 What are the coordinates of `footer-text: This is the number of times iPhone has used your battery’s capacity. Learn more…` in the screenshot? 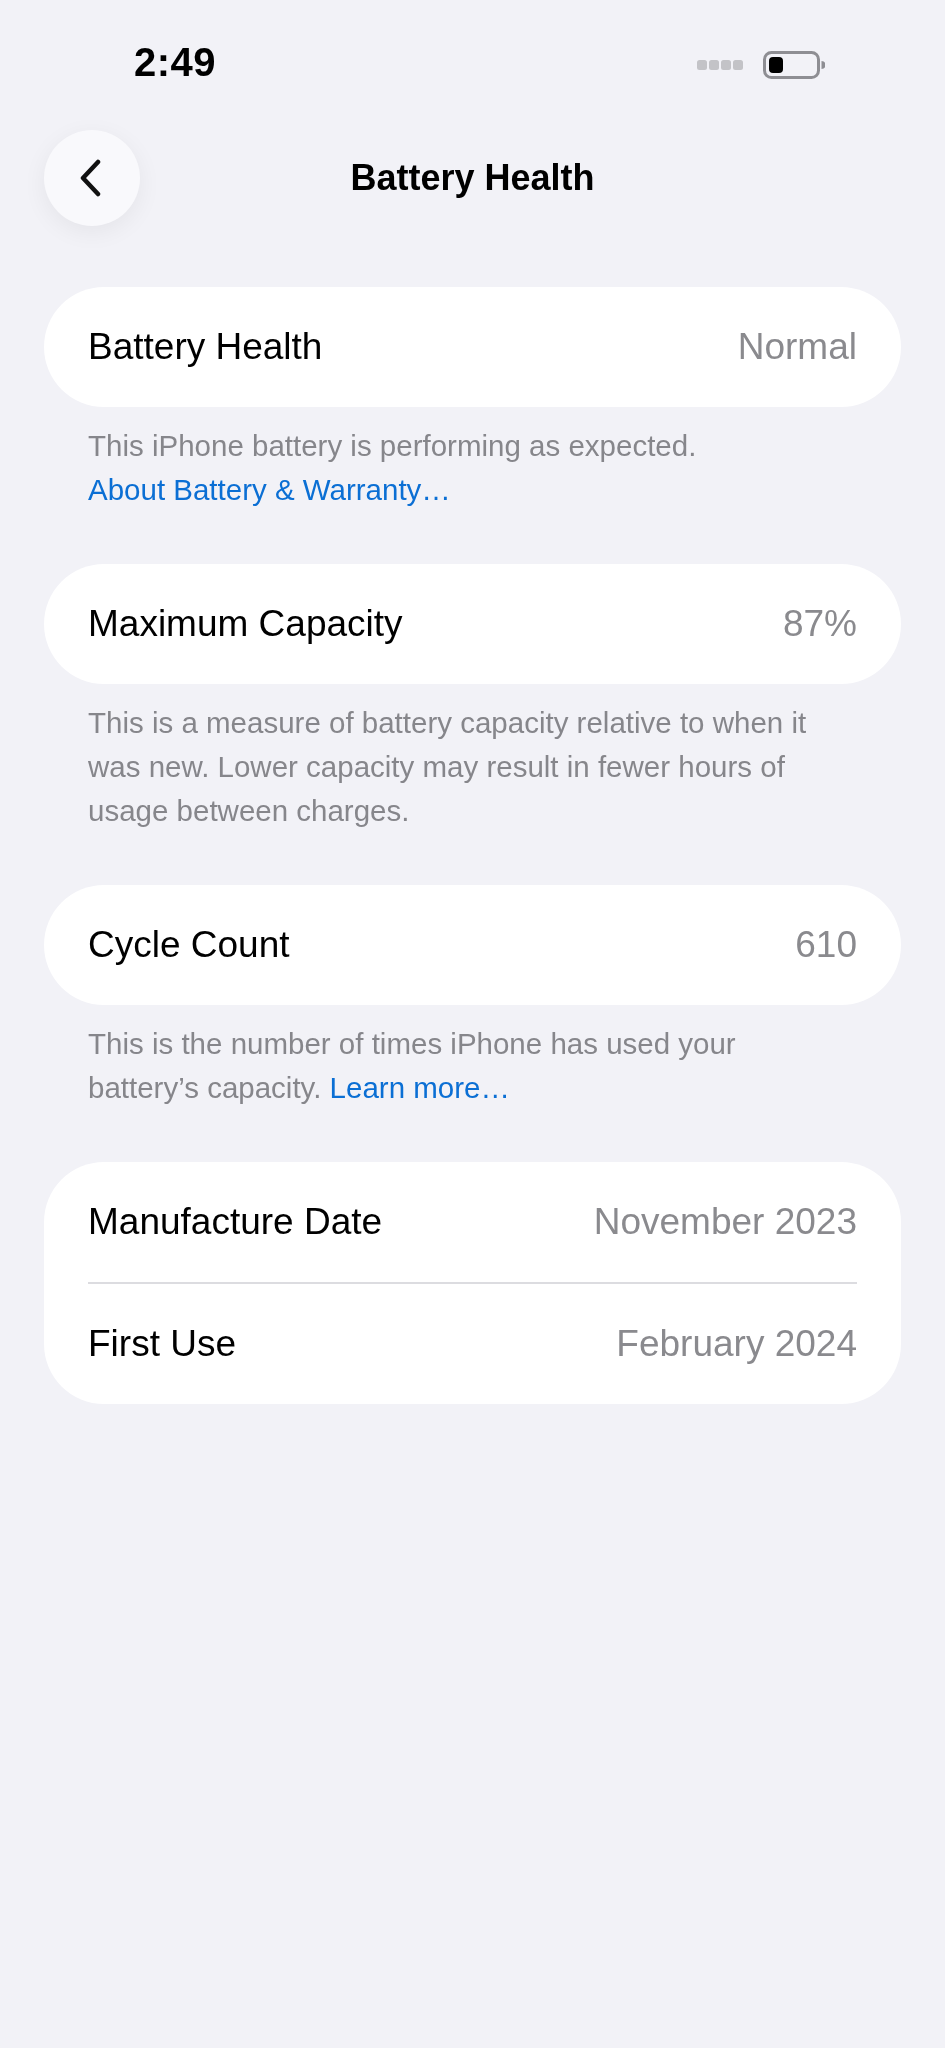 It's located at (412, 1066).